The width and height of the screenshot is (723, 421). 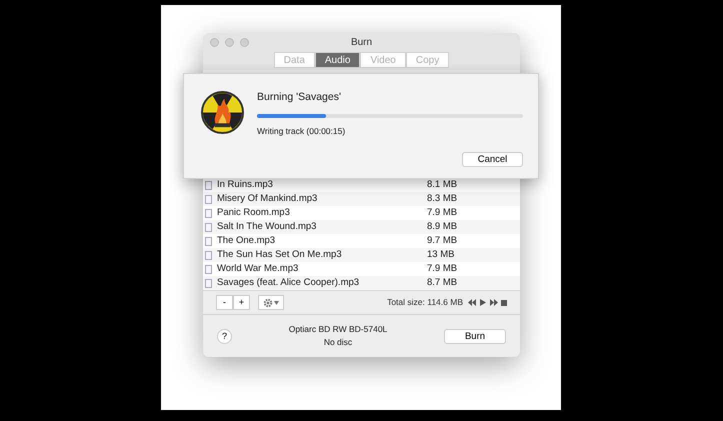 I want to click on settings-button, so click(x=271, y=302).